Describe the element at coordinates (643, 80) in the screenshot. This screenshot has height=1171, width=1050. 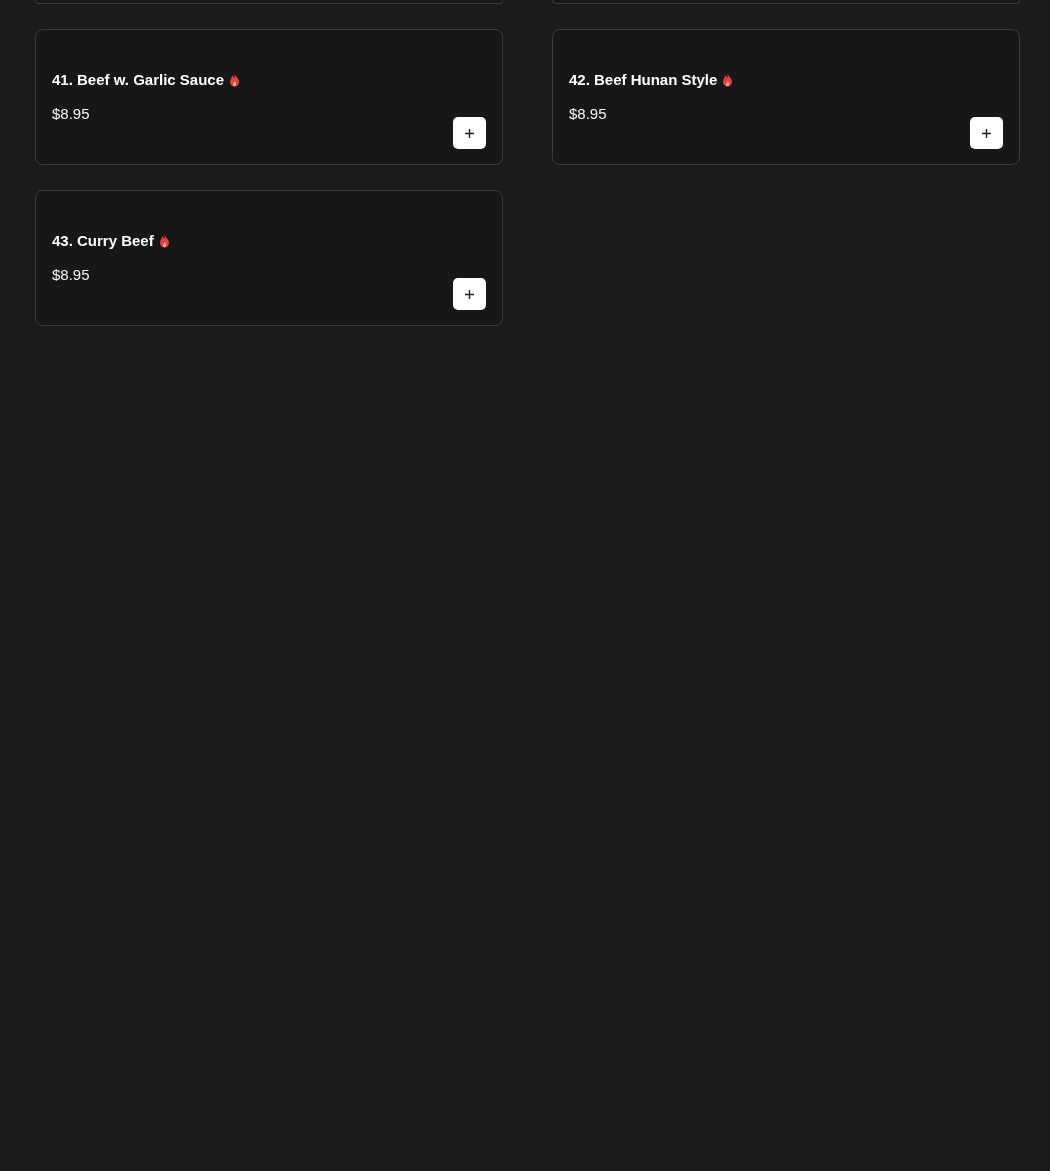
I see `dish-name: 42. Beef Hunan Style` at that location.